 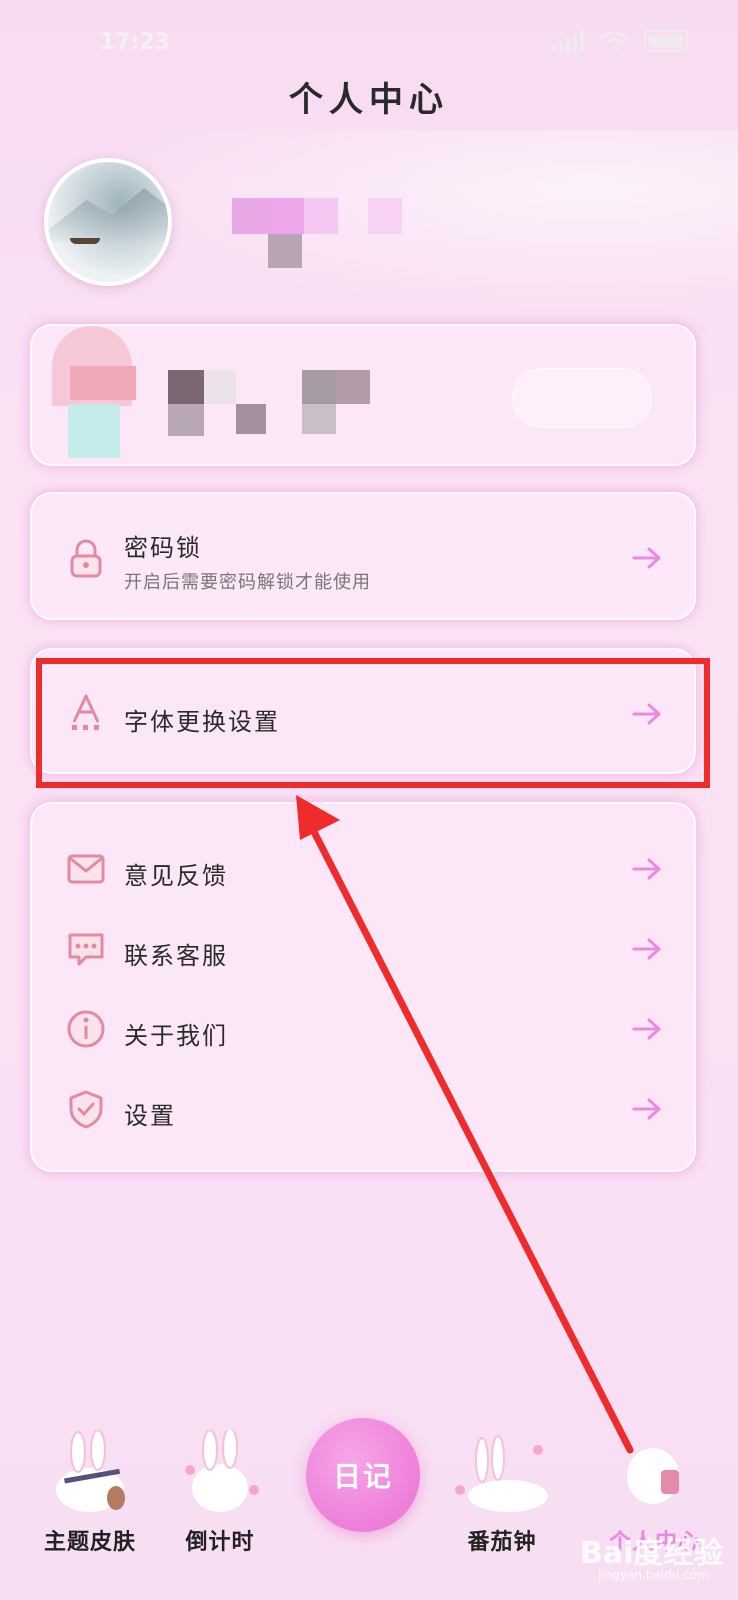 What do you see at coordinates (86, 949) in the screenshot?
I see `chat-icon` at bounding box center [86, 949].